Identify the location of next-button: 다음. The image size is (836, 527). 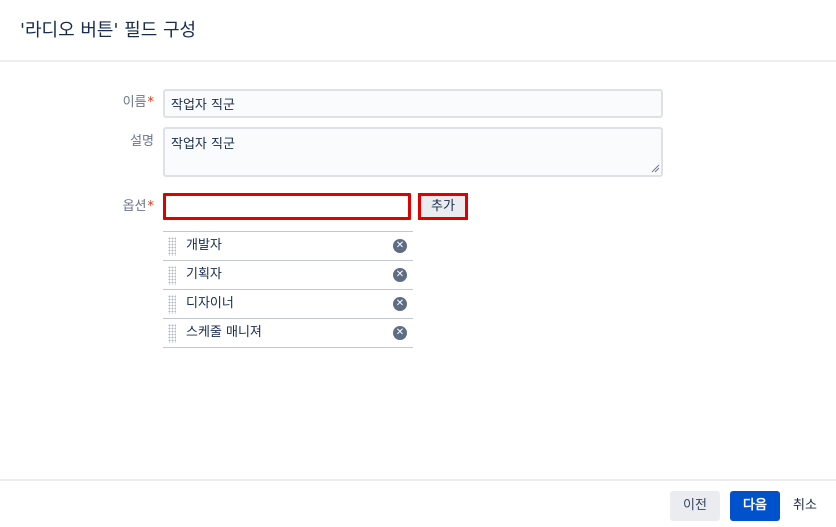
(755, 506).